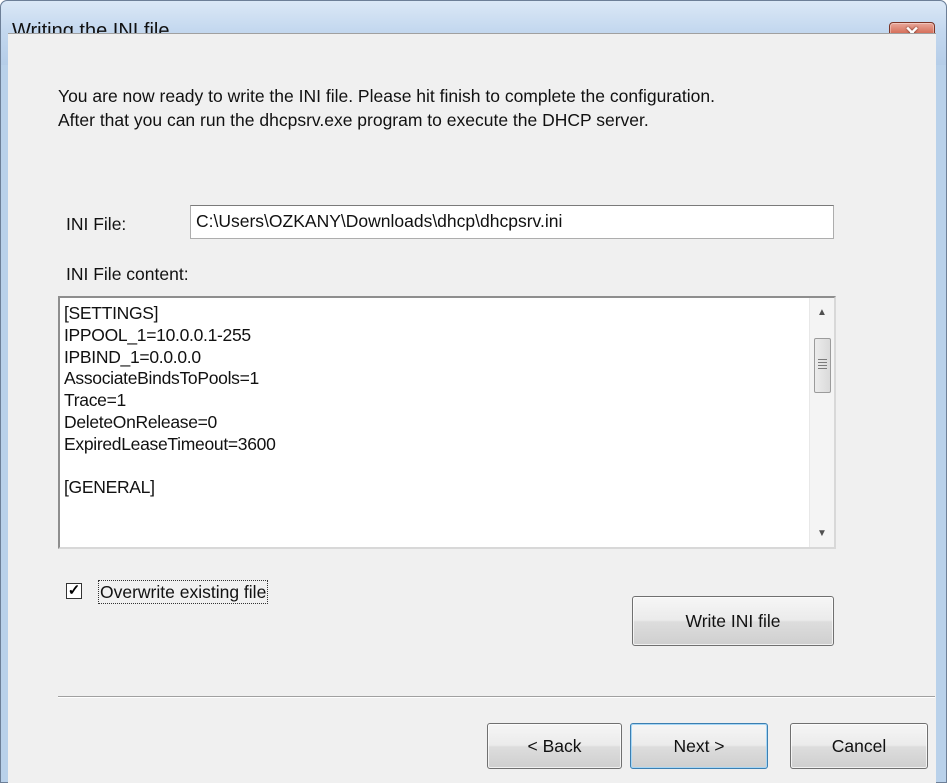 The image size is (947, 783). I want to click on write-ini-button-label: Write INI file, so click(733, 621).